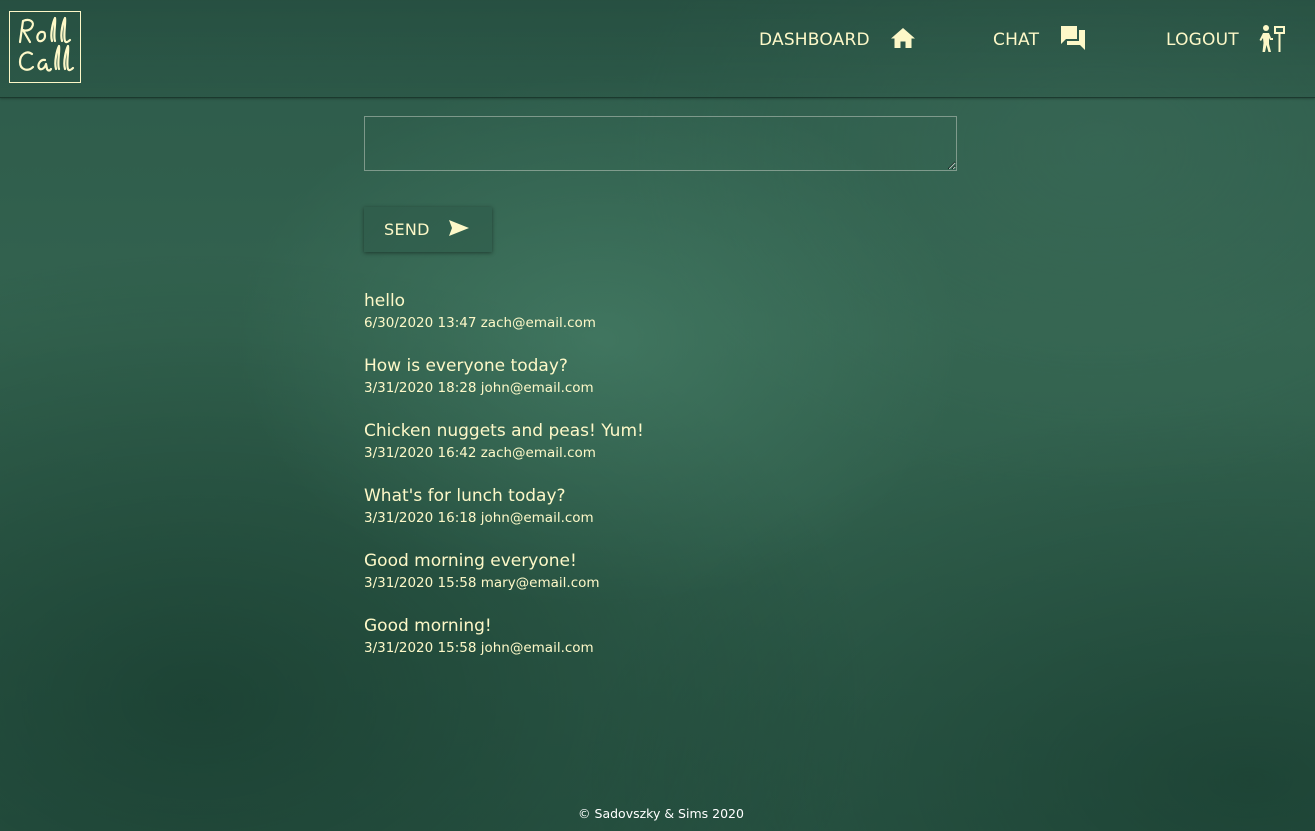  Describe the element at coordinates (465, 496) in the screenshot. I see `message-text: What's for lunch today?` at that location.